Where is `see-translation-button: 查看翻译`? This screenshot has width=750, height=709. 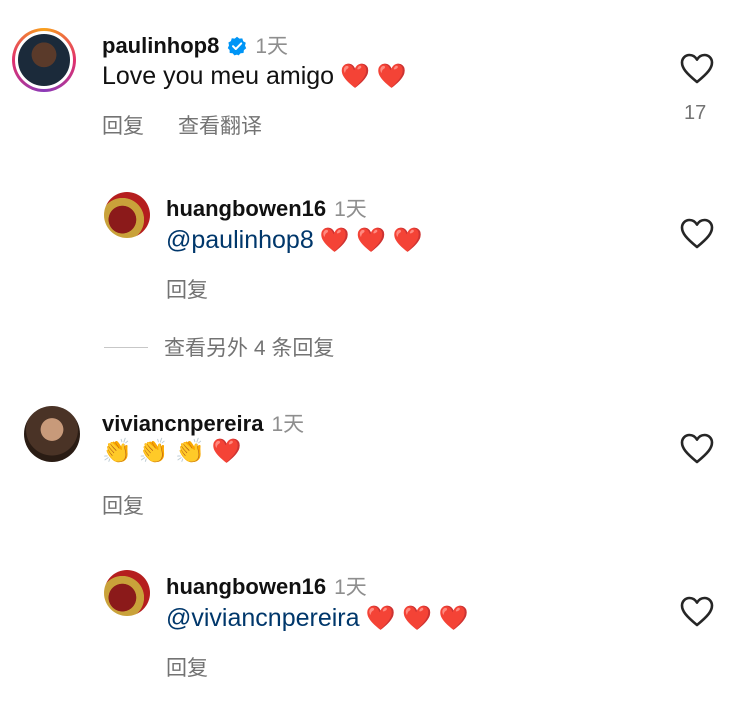
see-translation-button: 查看翻译 is located at coordinates (220, 125).